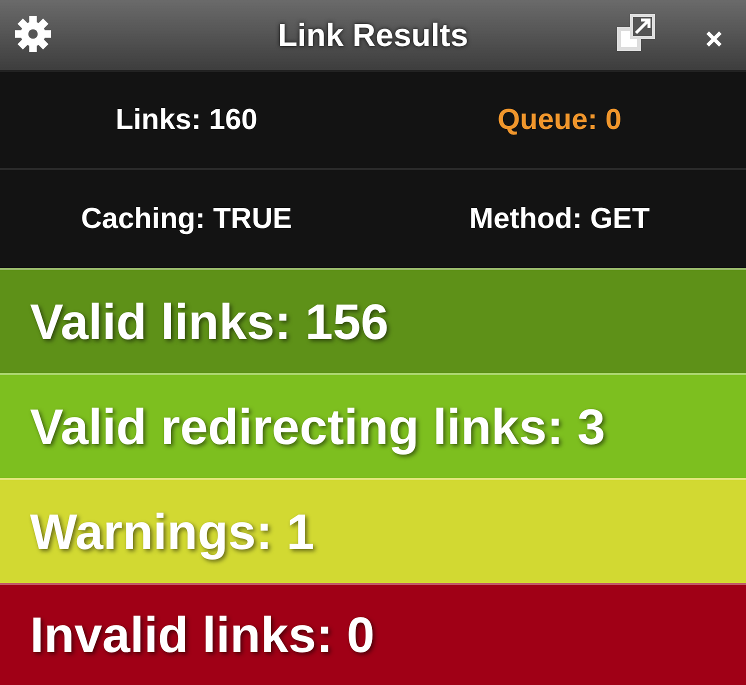 The image size is (746, 685). Describe the element at coordinates (172, 531) in the screenshot. I see `result-label: Warnings: 1` at that location.